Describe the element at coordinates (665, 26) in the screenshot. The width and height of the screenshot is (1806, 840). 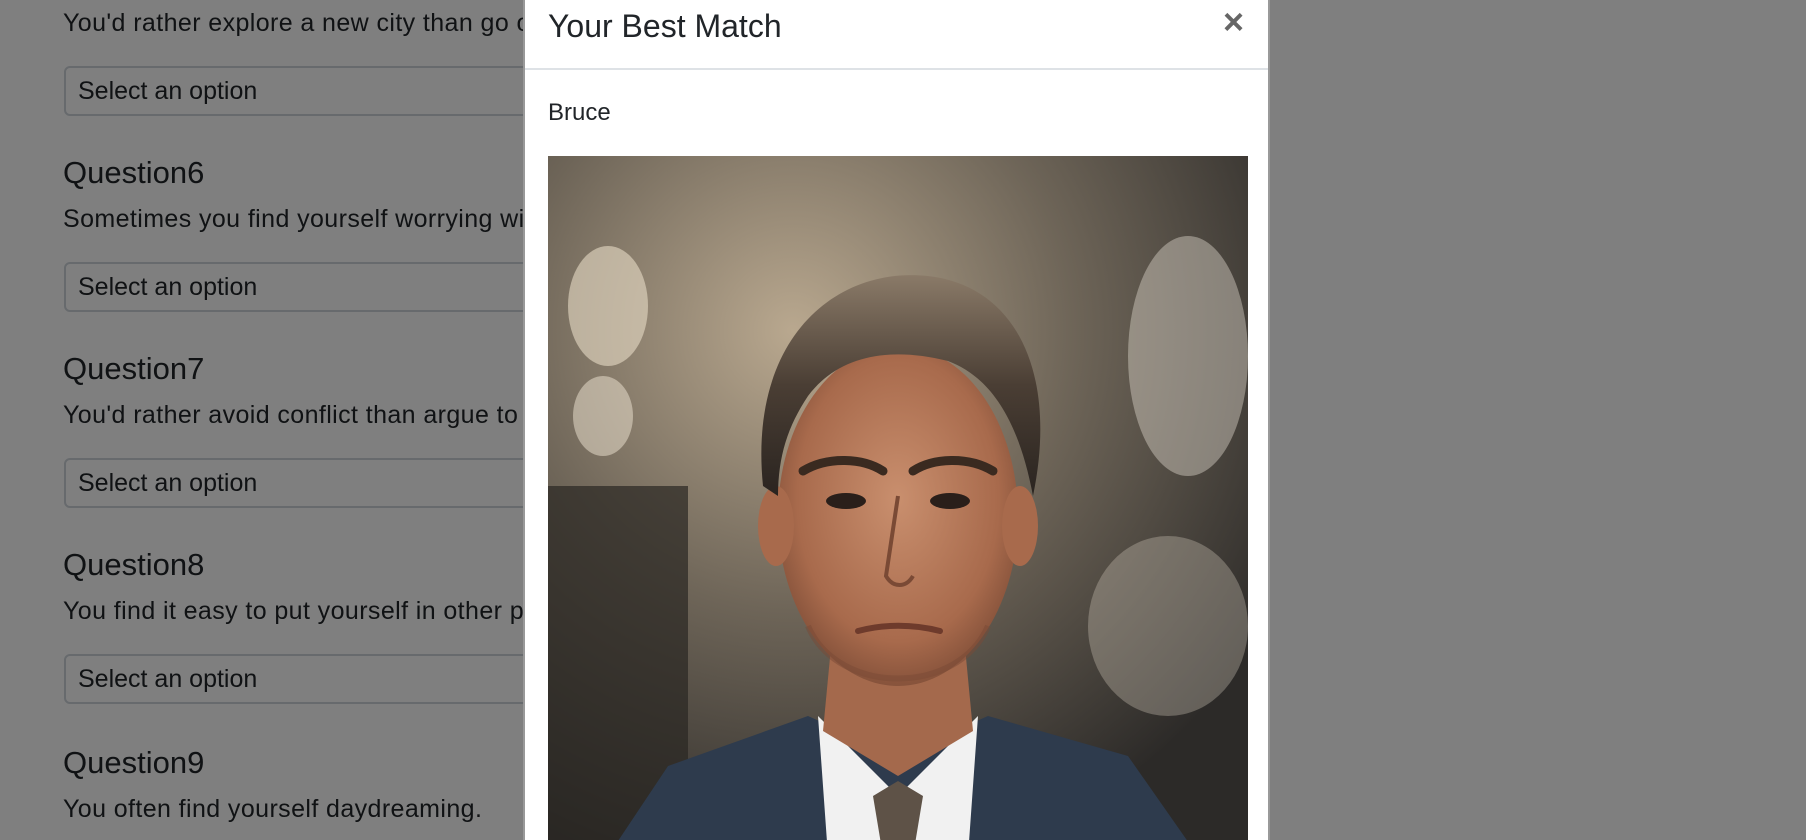
I see `modal-title: Your Best Match` at that location.